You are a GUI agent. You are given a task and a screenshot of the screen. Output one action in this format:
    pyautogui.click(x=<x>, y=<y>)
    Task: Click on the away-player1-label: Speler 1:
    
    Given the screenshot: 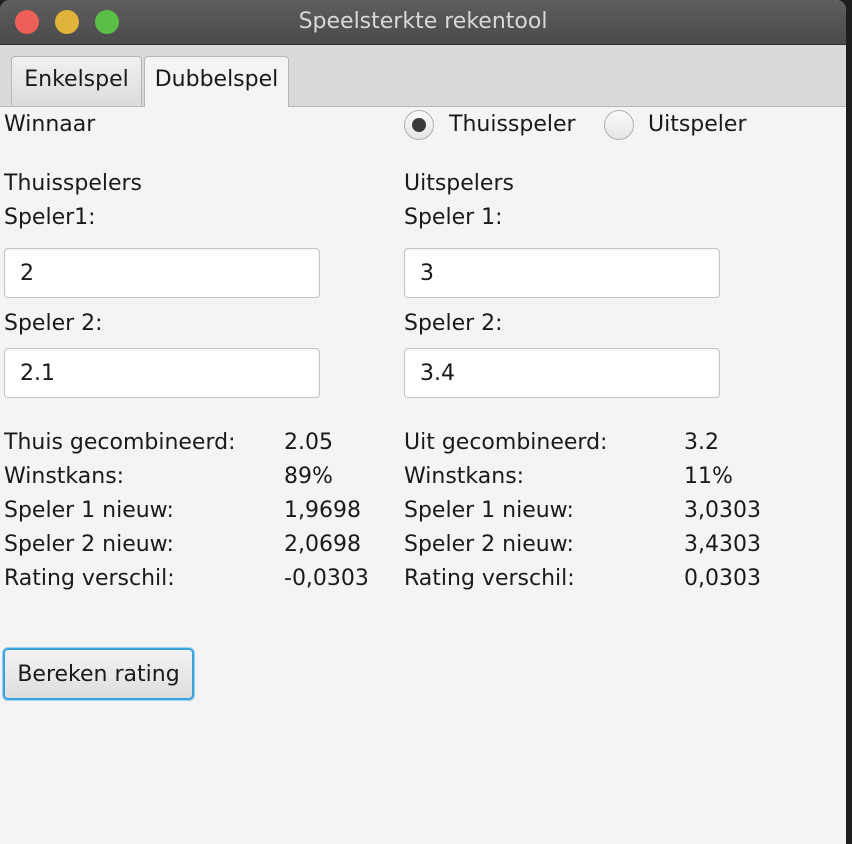 What is the action you would take?
    pyautogui.click(x=453, y=217)
    